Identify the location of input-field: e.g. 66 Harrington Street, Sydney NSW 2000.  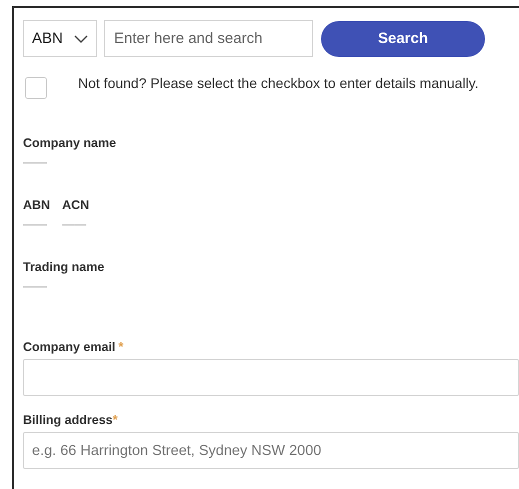
(271, 450).